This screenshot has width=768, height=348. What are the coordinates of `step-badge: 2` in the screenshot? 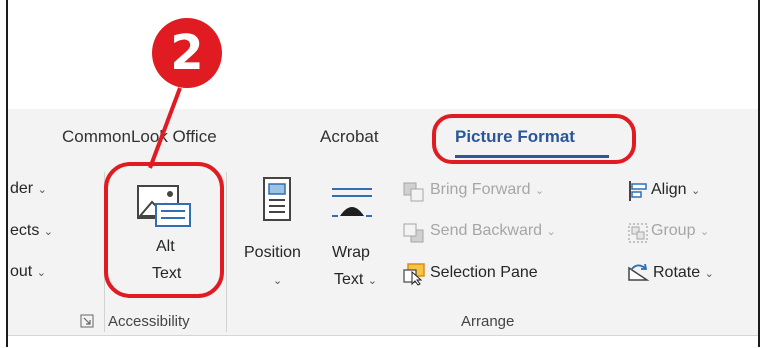 It's located at (187, 53).